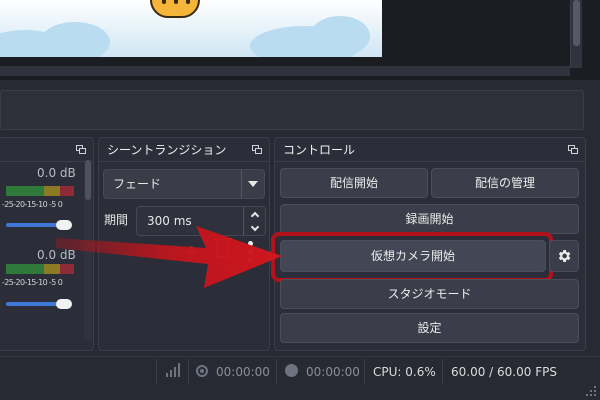 The height and width of the screenshot is (400, 600). I want to click on fps-readout: 60.00 / 60.00 FPS, so click(504, 372).